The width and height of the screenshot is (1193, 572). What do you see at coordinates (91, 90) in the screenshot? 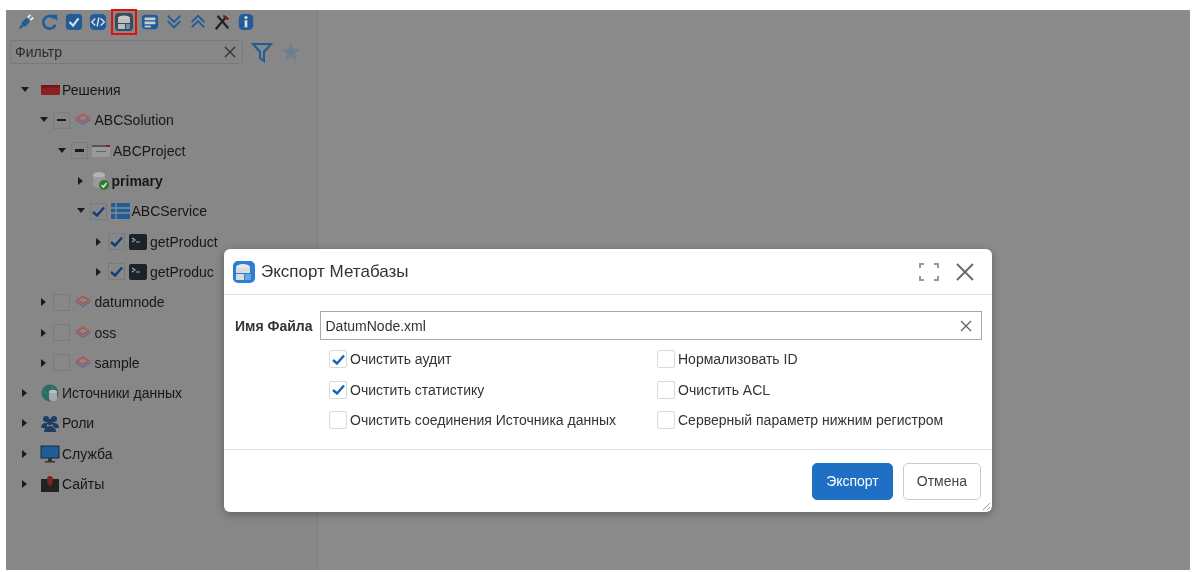
I see `tree-item: Решения` at bounding box center [91, 90].